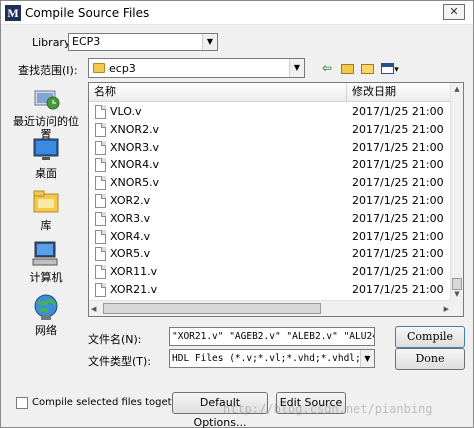  Describe the element at coordinates (120, 361) in the screenshot. I see `filetype-label: 文件类型(T):` at that location.